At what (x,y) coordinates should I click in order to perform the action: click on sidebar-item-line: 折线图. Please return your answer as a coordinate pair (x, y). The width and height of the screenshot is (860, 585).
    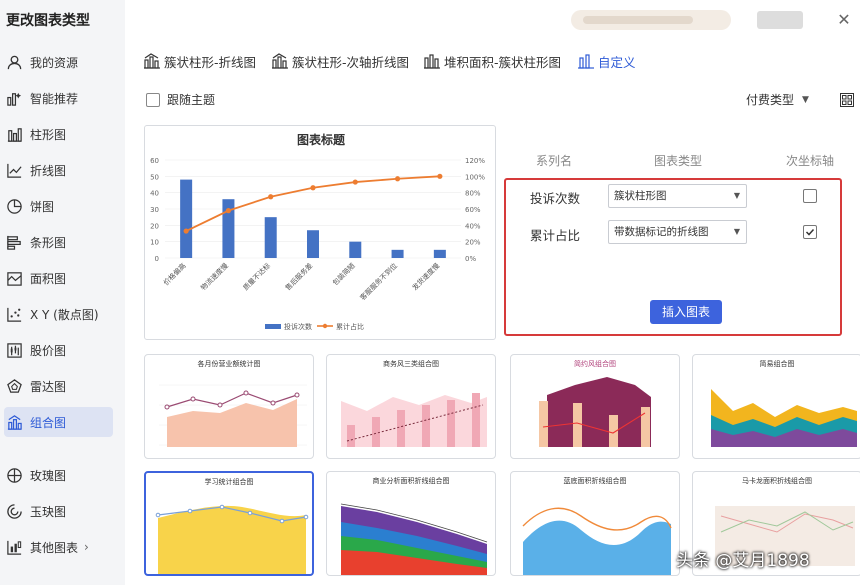
    Looking at the image, I should click on (58, 170).